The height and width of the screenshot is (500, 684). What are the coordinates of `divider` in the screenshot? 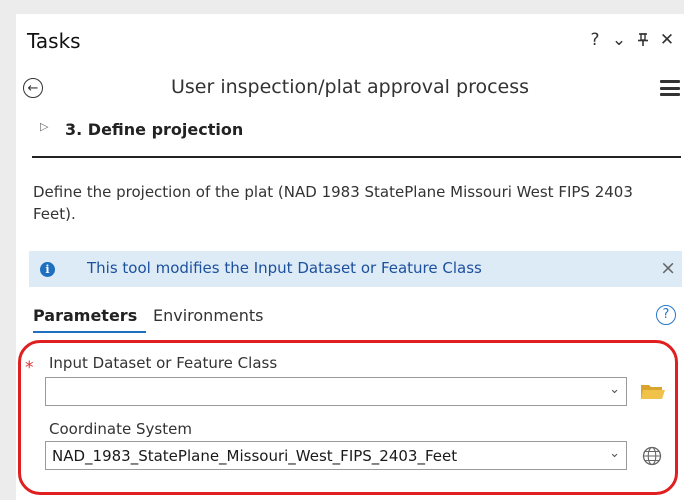 It's located at (356, 157).